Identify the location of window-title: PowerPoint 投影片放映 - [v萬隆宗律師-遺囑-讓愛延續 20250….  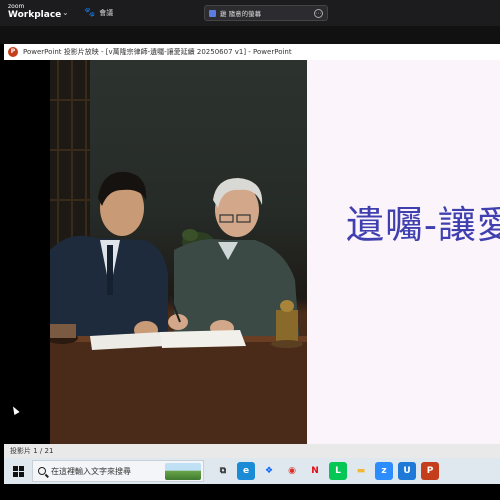
(157, 52).